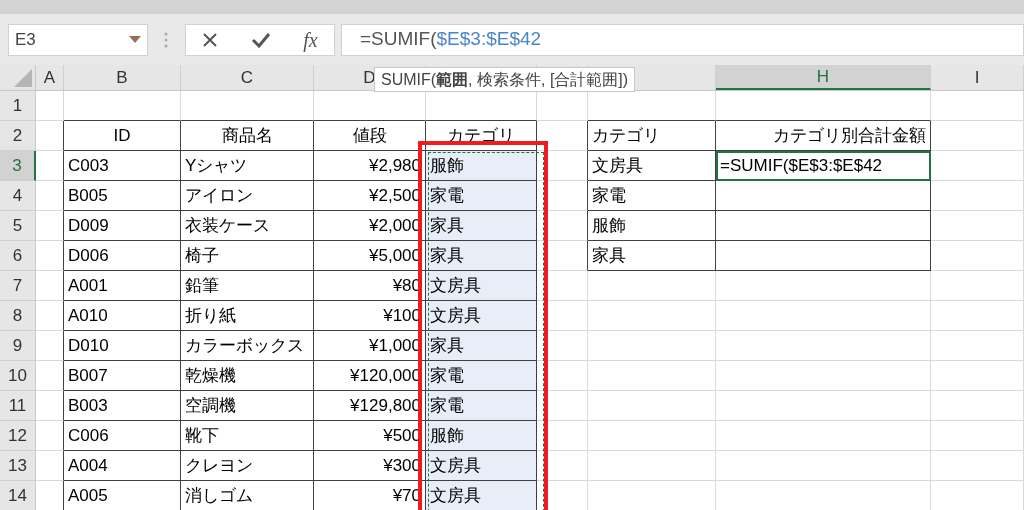  Describe the element at coordinates (310, 39) in the screenshot. I see `insert-function-button: fx` at that location.